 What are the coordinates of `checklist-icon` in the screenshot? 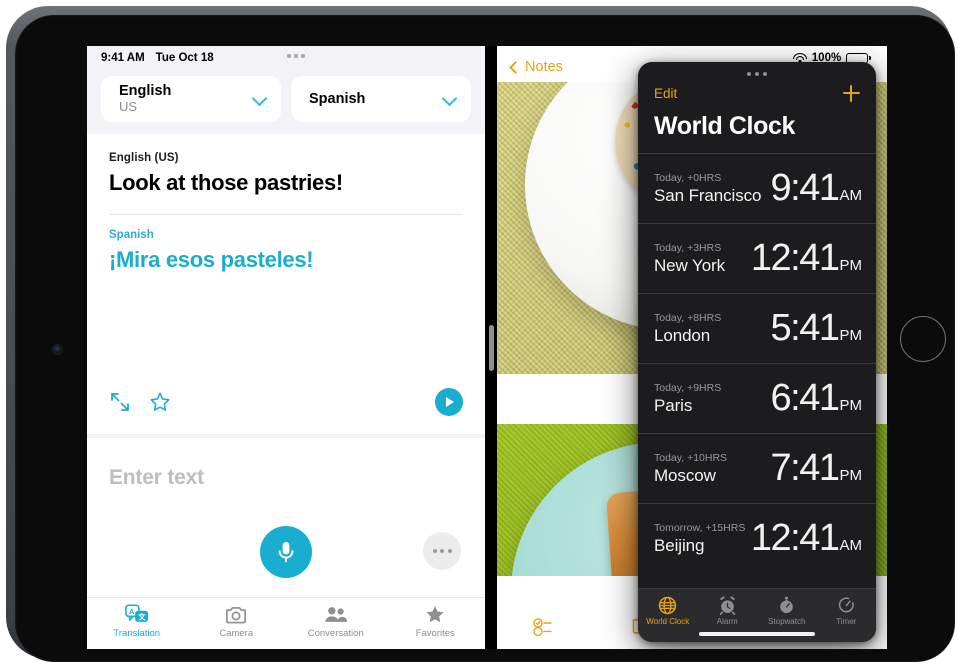 It's located at (546, 627).